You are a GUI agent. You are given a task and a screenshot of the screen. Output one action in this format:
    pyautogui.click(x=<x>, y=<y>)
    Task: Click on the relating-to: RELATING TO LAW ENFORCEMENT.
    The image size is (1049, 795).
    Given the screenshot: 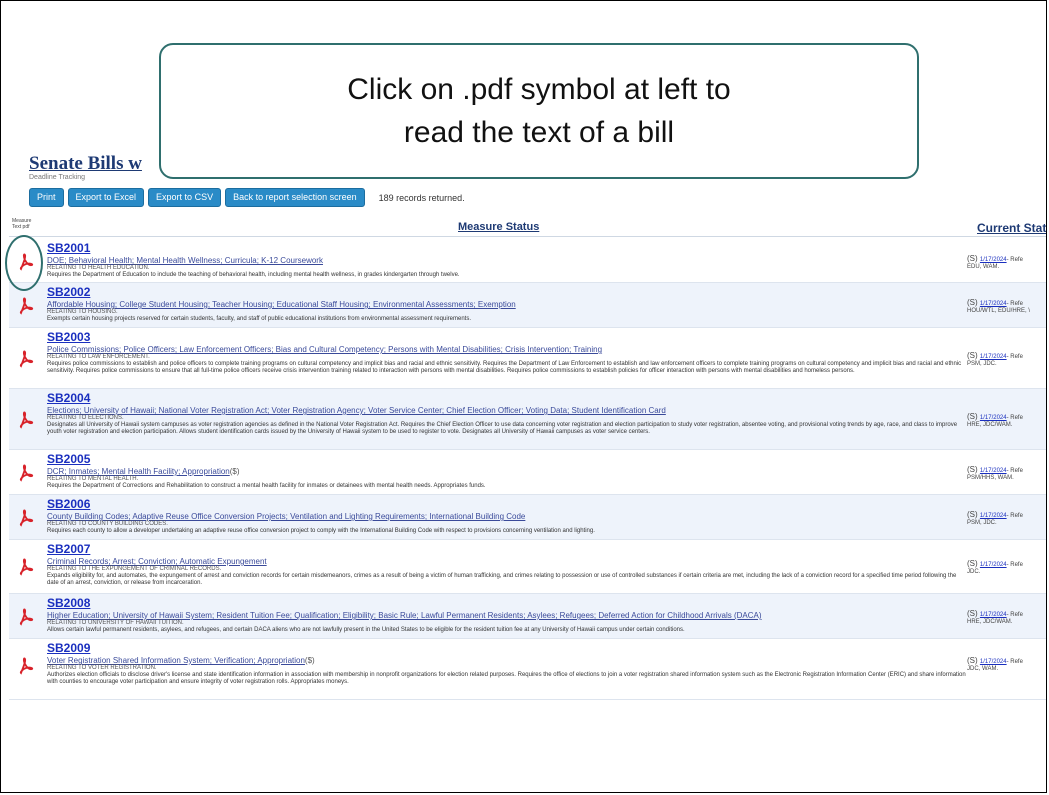 What is the action you would take?
    pyautogui.click(x=98, y=357)
    